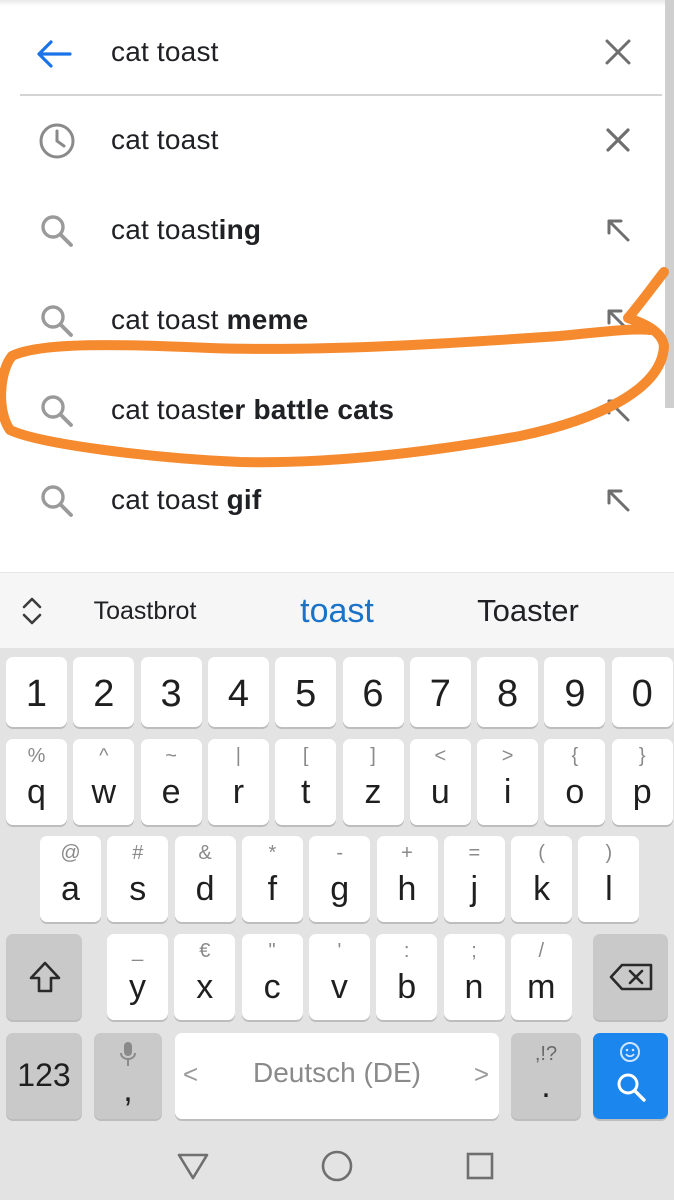 This screenshot has height=1200, width=674. Describe the element at coordinates (332, 321) in the screenshot. I see `suggestion-item: cat toast meme` at that location.